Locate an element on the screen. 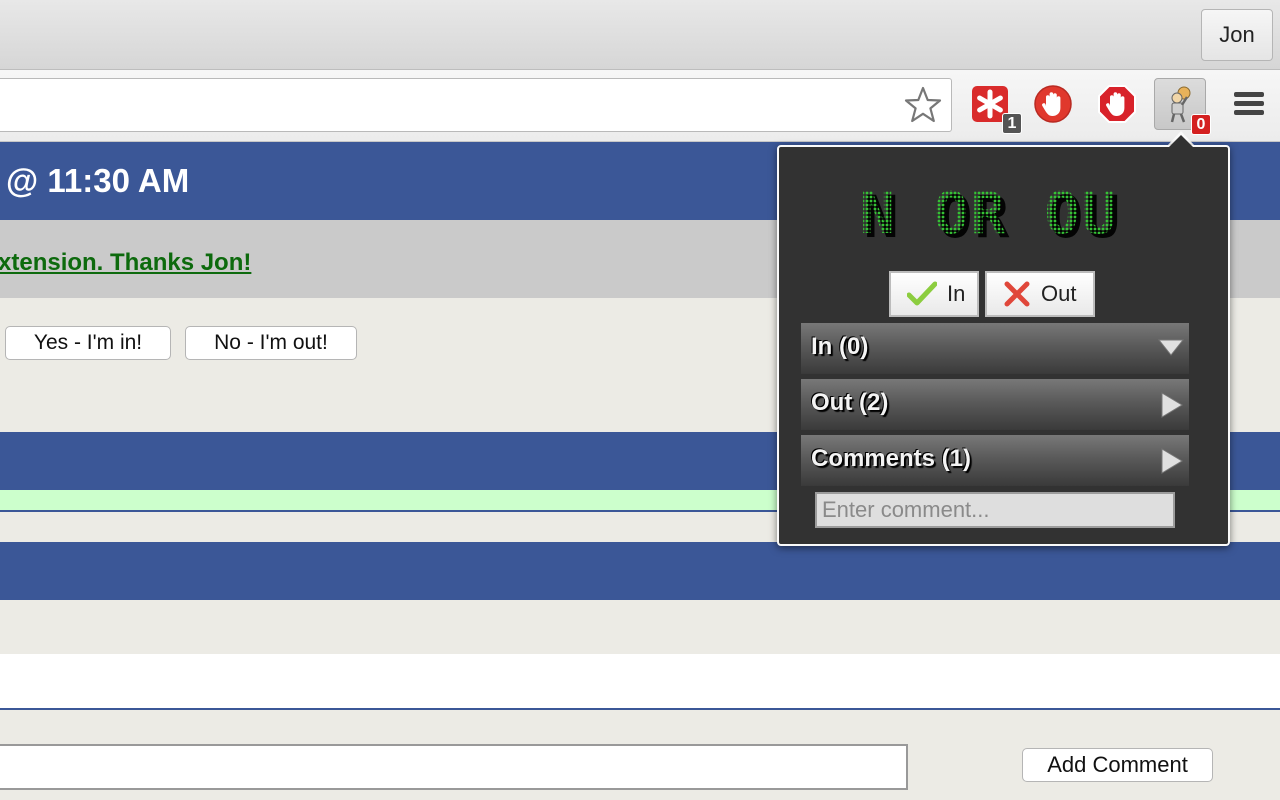  popup-comment-input is located at coordinates (995, 510).